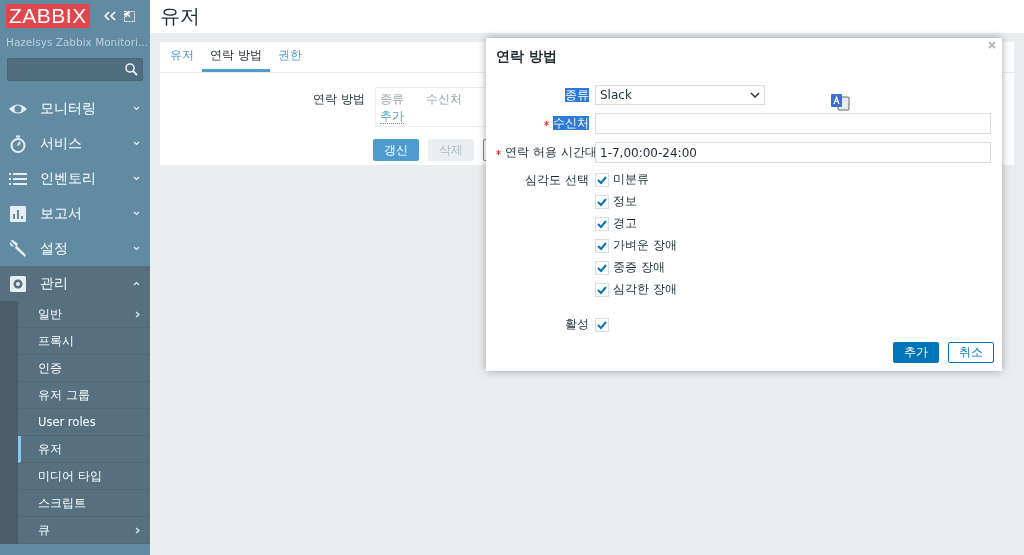 The image size is (1024, 555). What do you see at coordinates (631, 179) in the screenshot?
I see `checkbox-label: 미분류` at bounding box center [631, 179].